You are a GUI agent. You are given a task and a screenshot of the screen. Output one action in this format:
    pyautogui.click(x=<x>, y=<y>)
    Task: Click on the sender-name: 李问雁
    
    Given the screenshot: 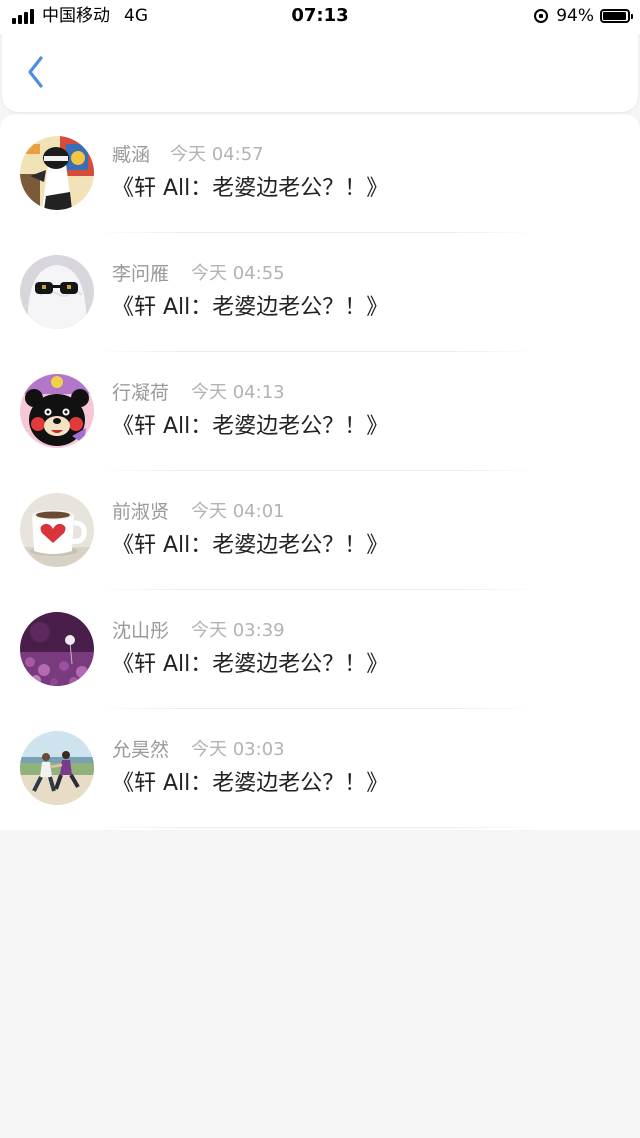 What is the action you would take?
    pyautogui.click(x=141, y=274)
    